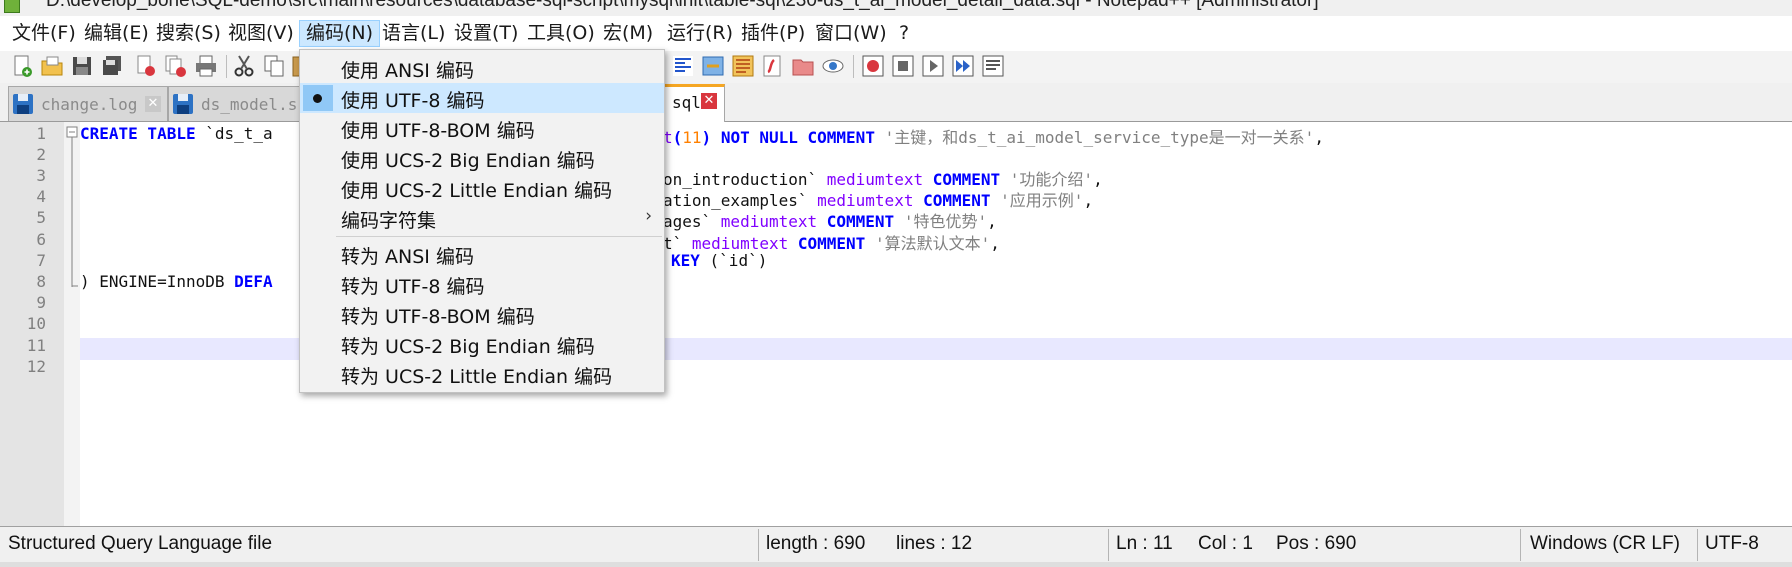  I want to click on close-all-icon, so click(176, 66).